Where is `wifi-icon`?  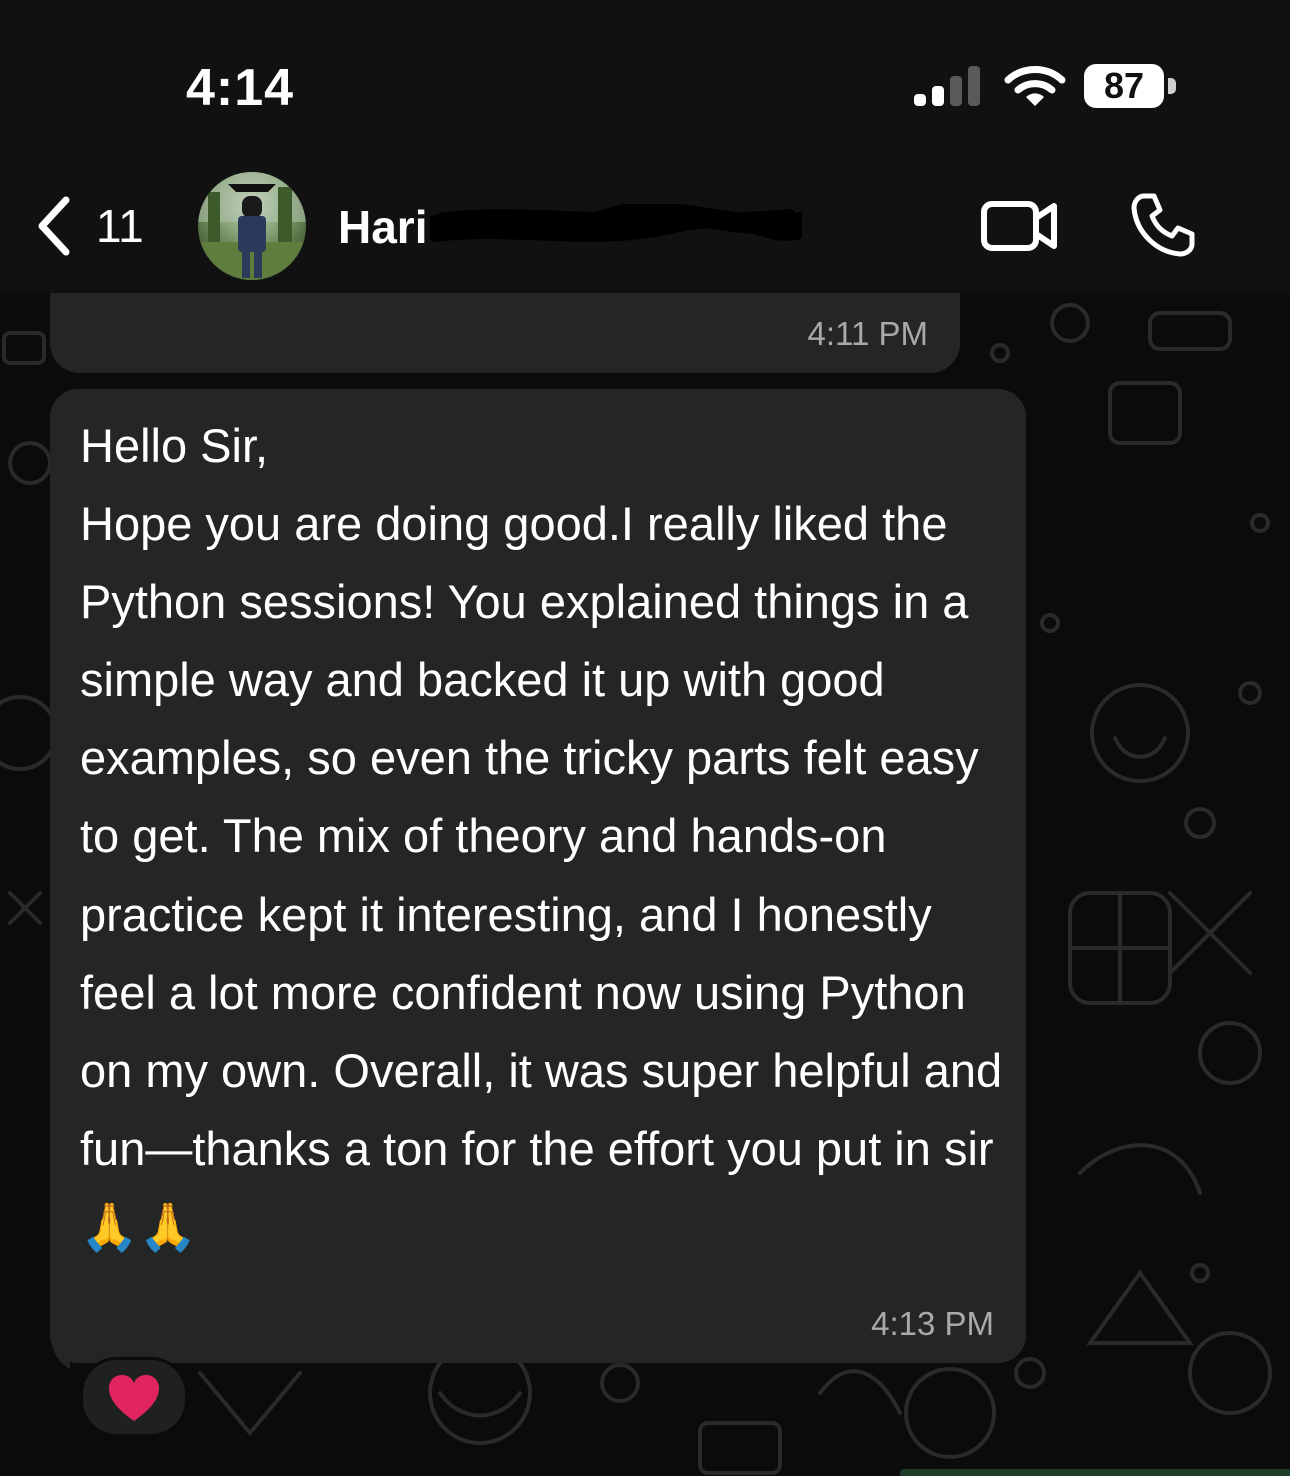 wifi-icon is located at coordinates (1035, 86).